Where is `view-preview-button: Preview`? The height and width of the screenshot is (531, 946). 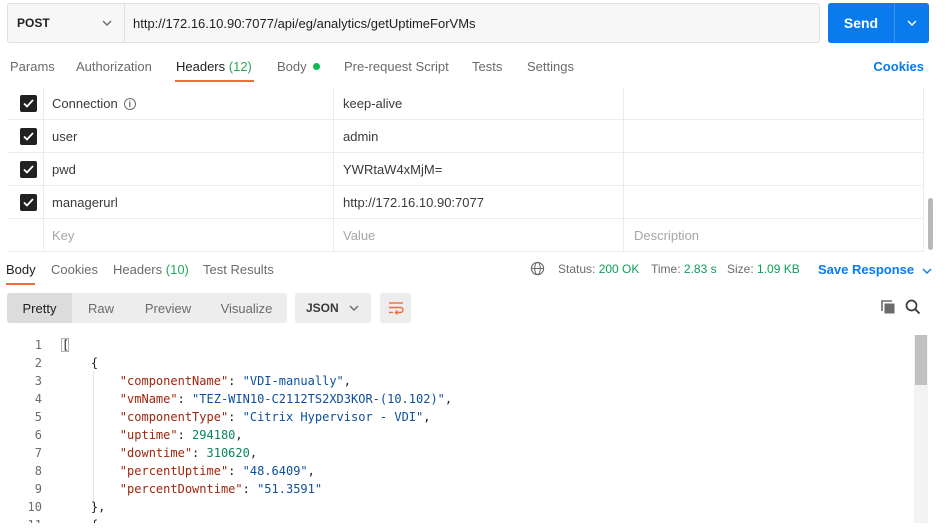
view-preview-button: Preview is located at coordinates (168, 308).